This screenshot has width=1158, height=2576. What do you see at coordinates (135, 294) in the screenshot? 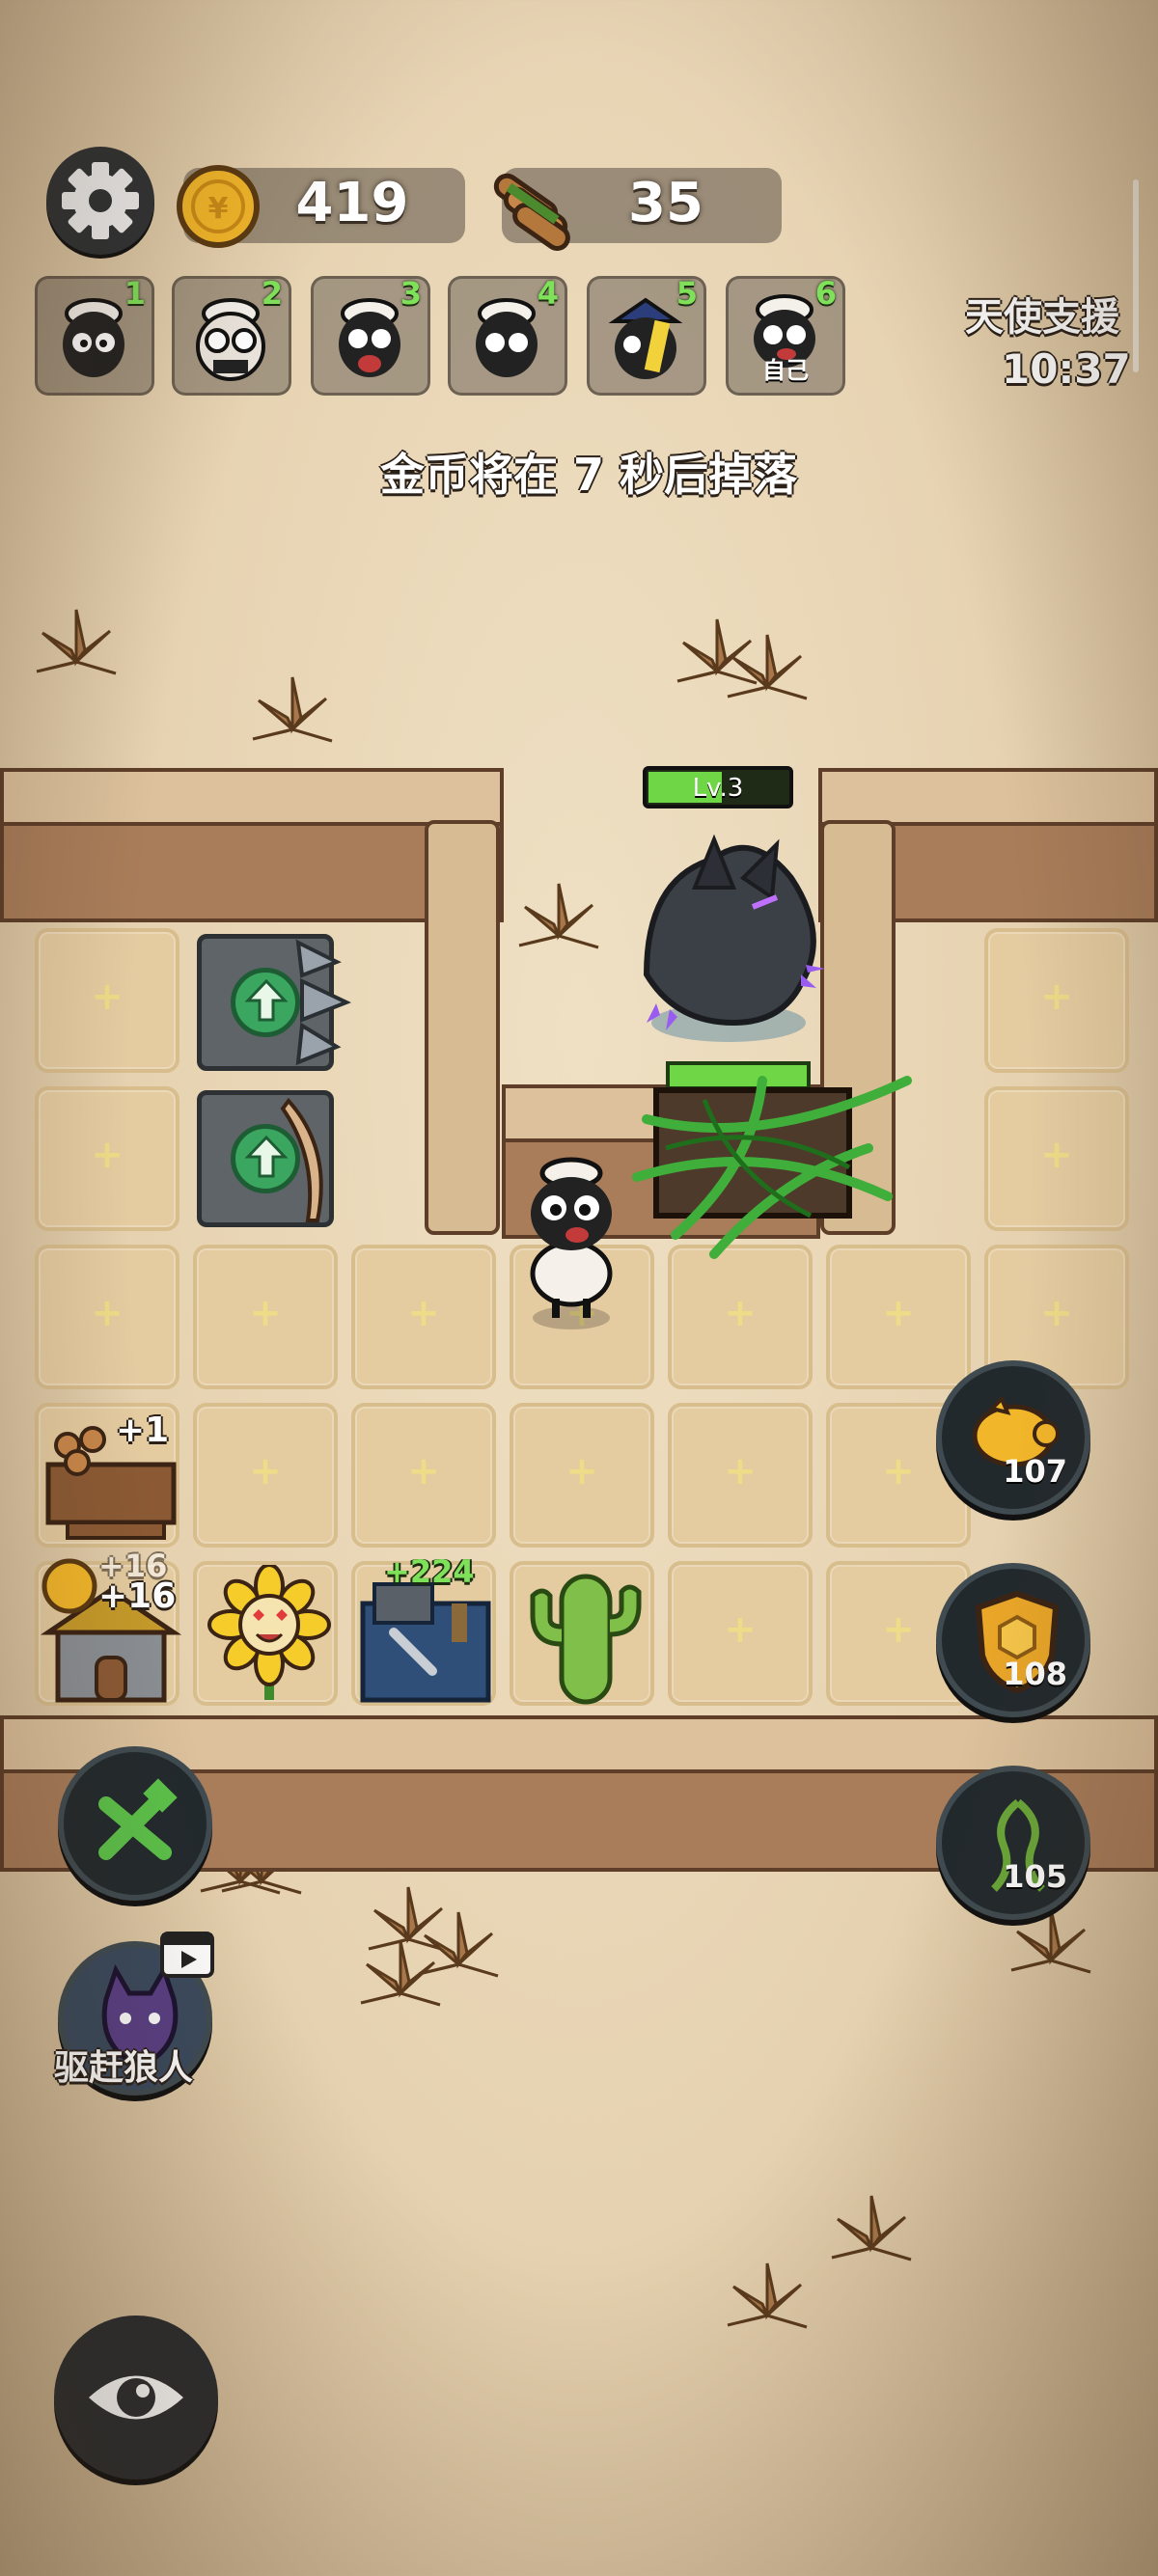
I see `player-number: 1` at bounding box center [135, 294].